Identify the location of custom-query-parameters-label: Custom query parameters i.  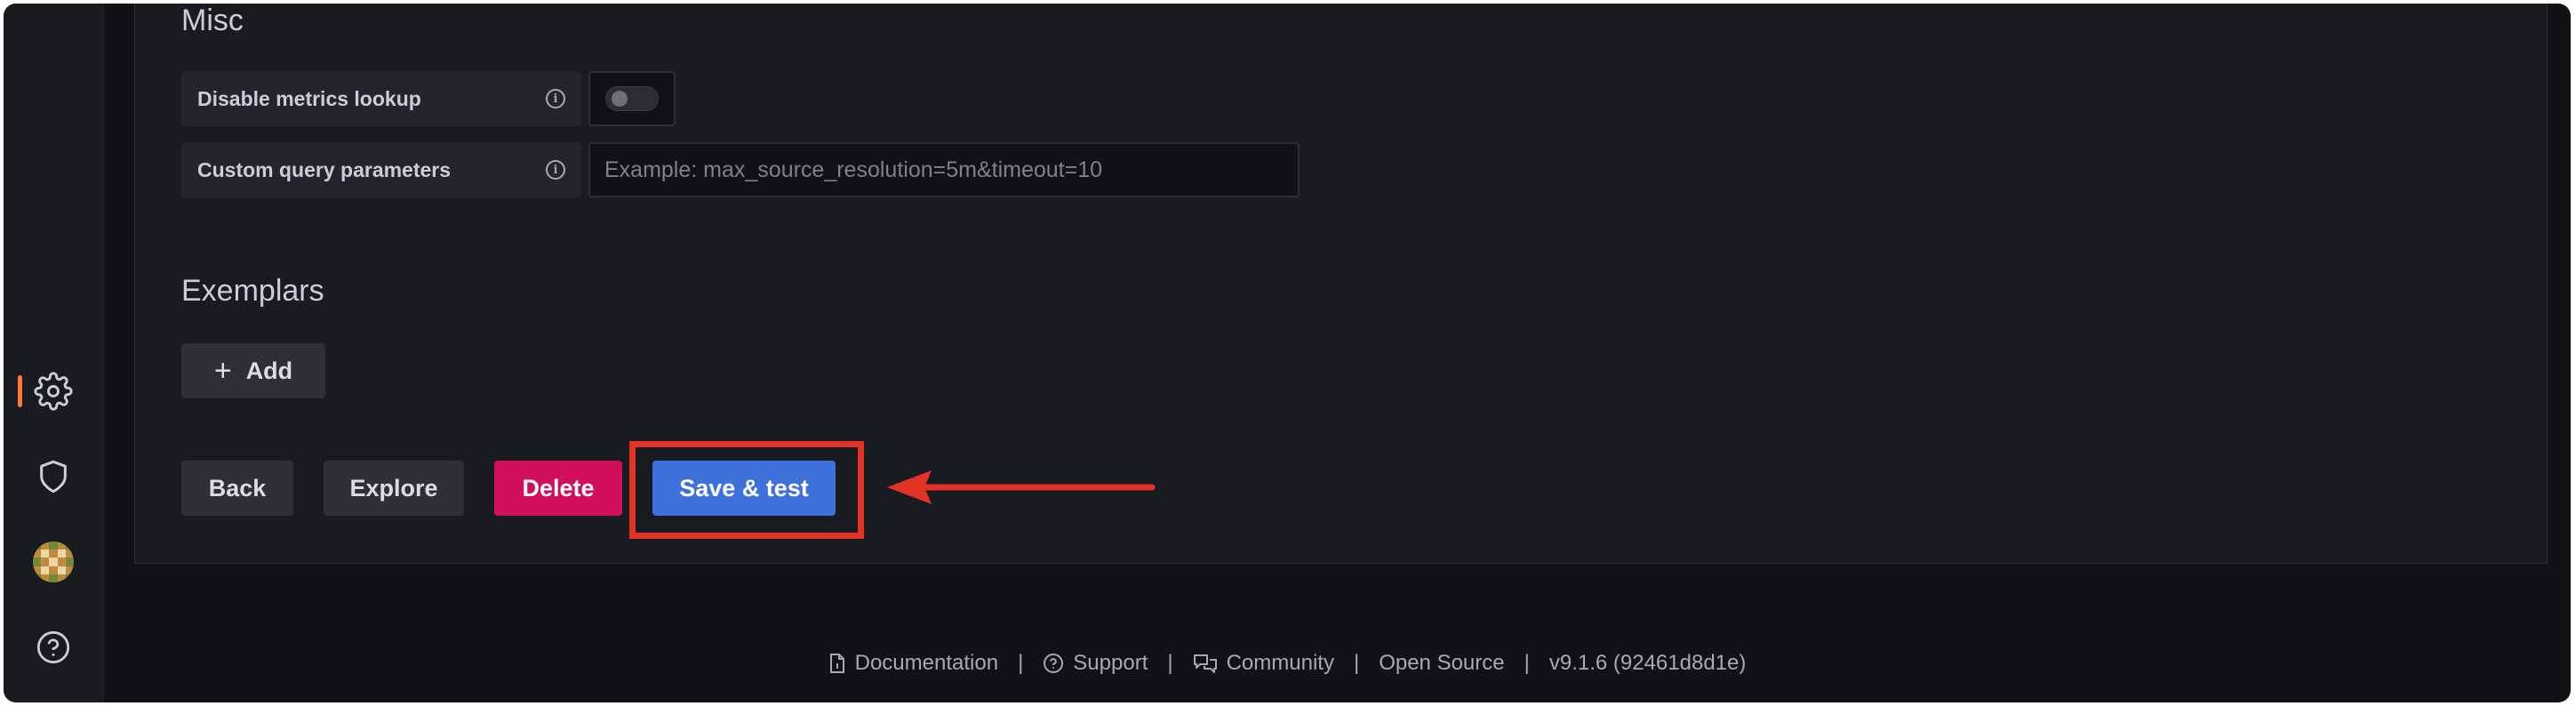
(381, 169).